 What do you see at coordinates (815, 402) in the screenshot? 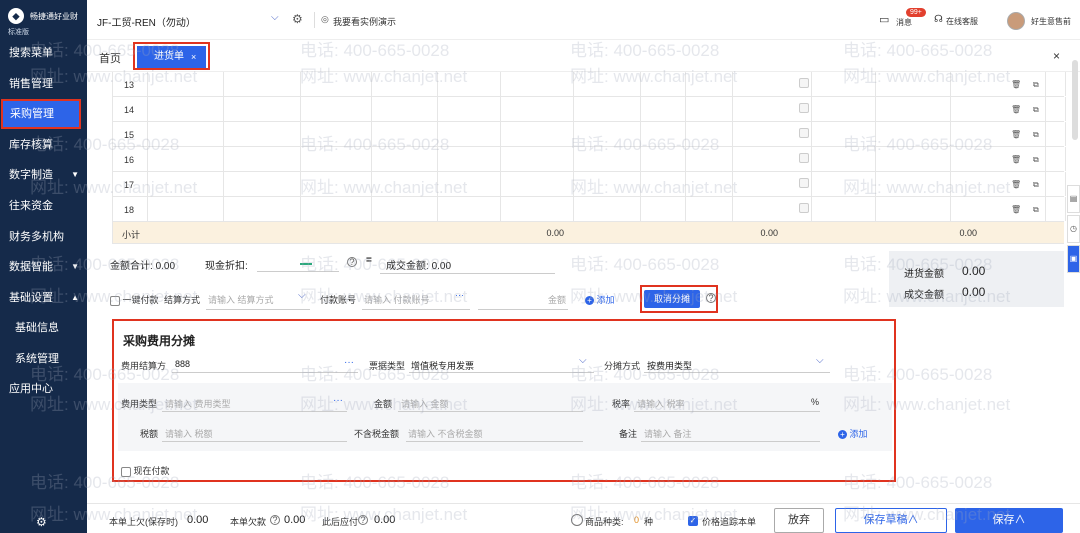
I see `percent-label: %` at bounding box center [815, 402].